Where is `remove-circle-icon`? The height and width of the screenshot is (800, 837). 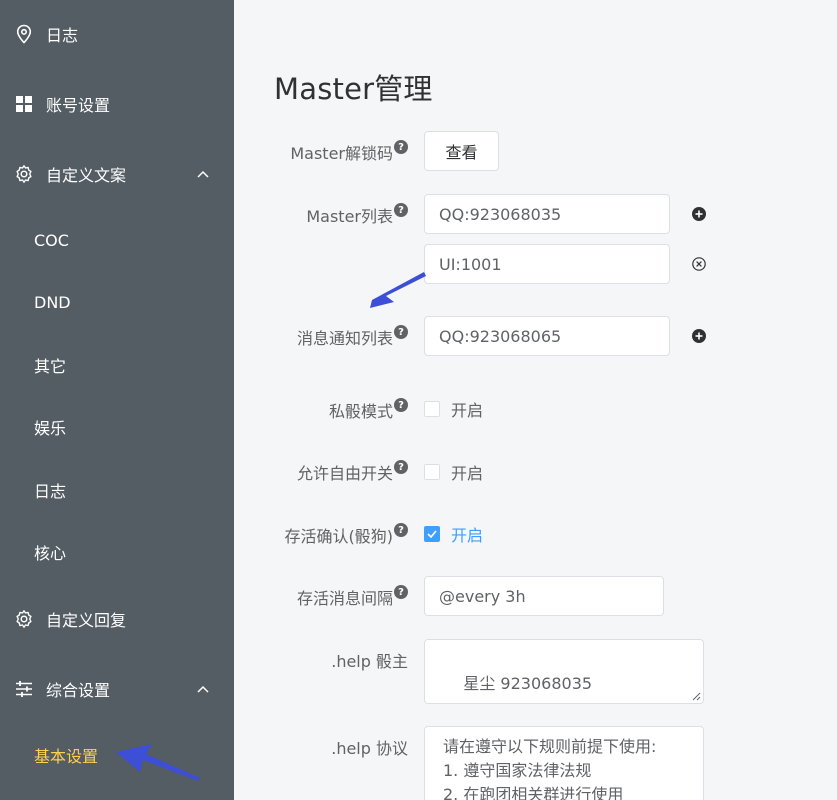
remove-circle-icon is located at coordinates (699, 264).